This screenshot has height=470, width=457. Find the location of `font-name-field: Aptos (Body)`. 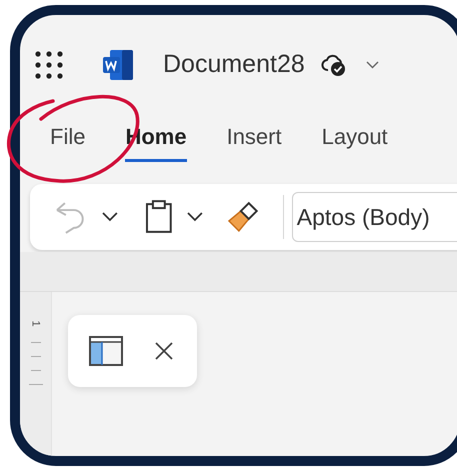

font-name-field: Aptos (Body) is located at coordinates (374, 217).